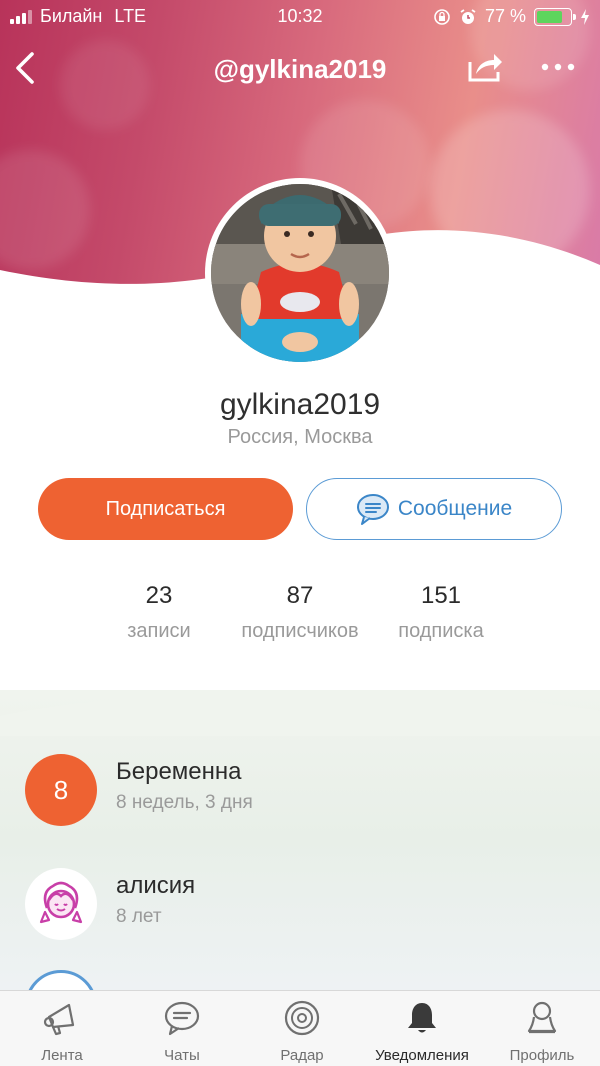  Describe the element at coordinates (542, 1017) in the screenshot. I see `profile-icon` at that location.